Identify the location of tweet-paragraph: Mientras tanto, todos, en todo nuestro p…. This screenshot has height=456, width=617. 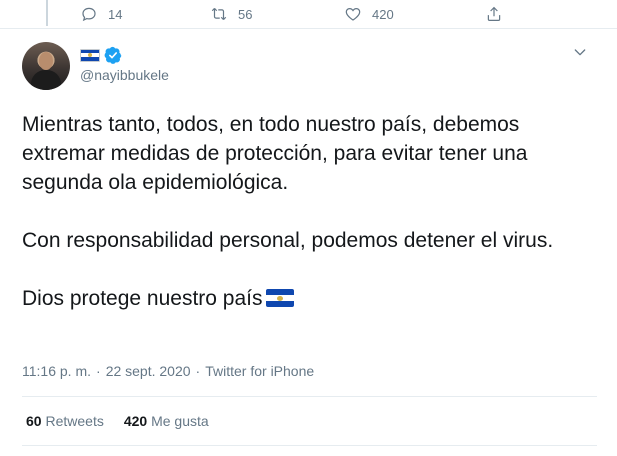
(275, 153).